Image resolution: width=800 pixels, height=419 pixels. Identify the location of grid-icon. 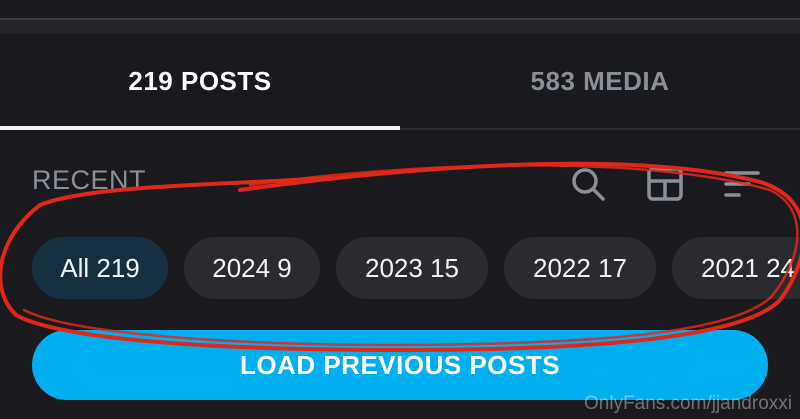
(665, 184).